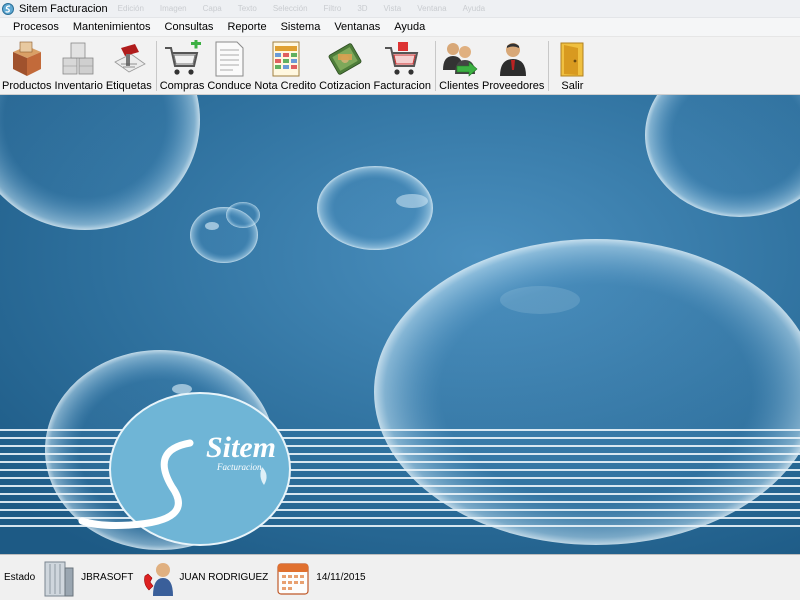 This screenshot has height=600, width=800. What do you see at coordinates (357, 27) in the screenshot?
I see `menu-ventanas: Ventanas` at bounding box center [357, 27].